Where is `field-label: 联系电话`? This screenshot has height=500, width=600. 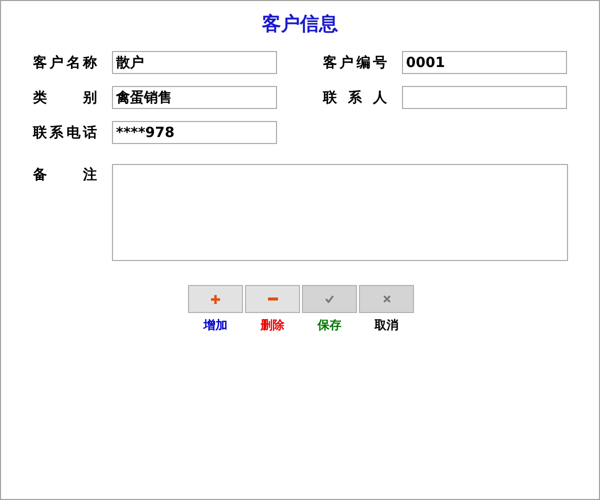 field-label: 联系电话 is located at coordinates (65, 133).